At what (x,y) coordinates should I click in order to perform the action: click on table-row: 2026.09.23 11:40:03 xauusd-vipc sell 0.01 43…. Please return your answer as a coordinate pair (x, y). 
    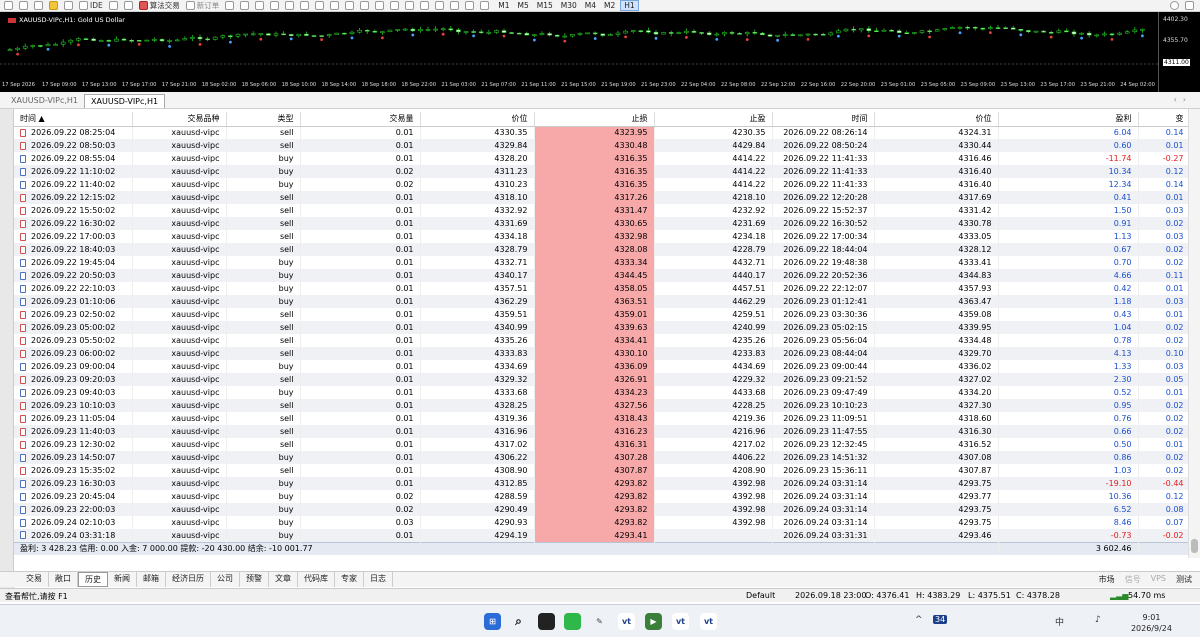
    Looking at the image, I should click on (602, 431).